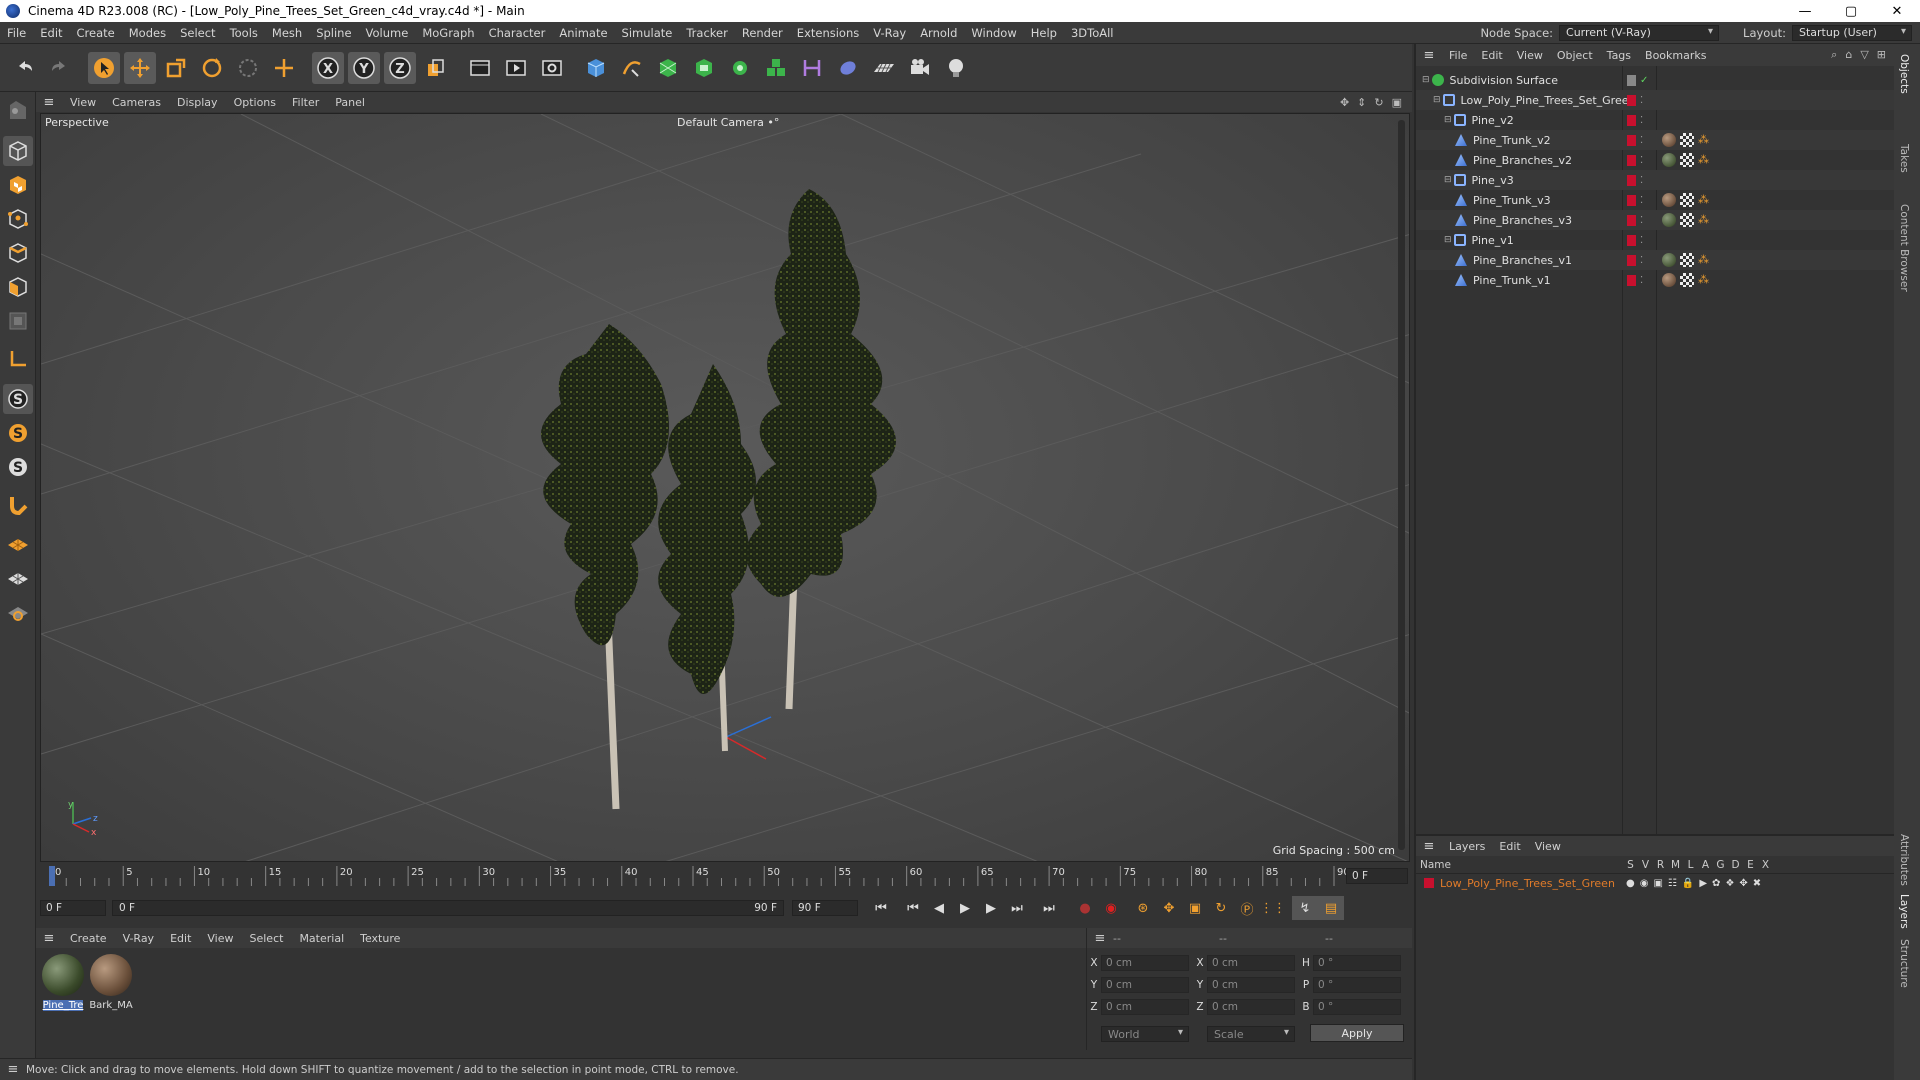  I want to click on start-frame-field: 0 F, so click(73, 908).